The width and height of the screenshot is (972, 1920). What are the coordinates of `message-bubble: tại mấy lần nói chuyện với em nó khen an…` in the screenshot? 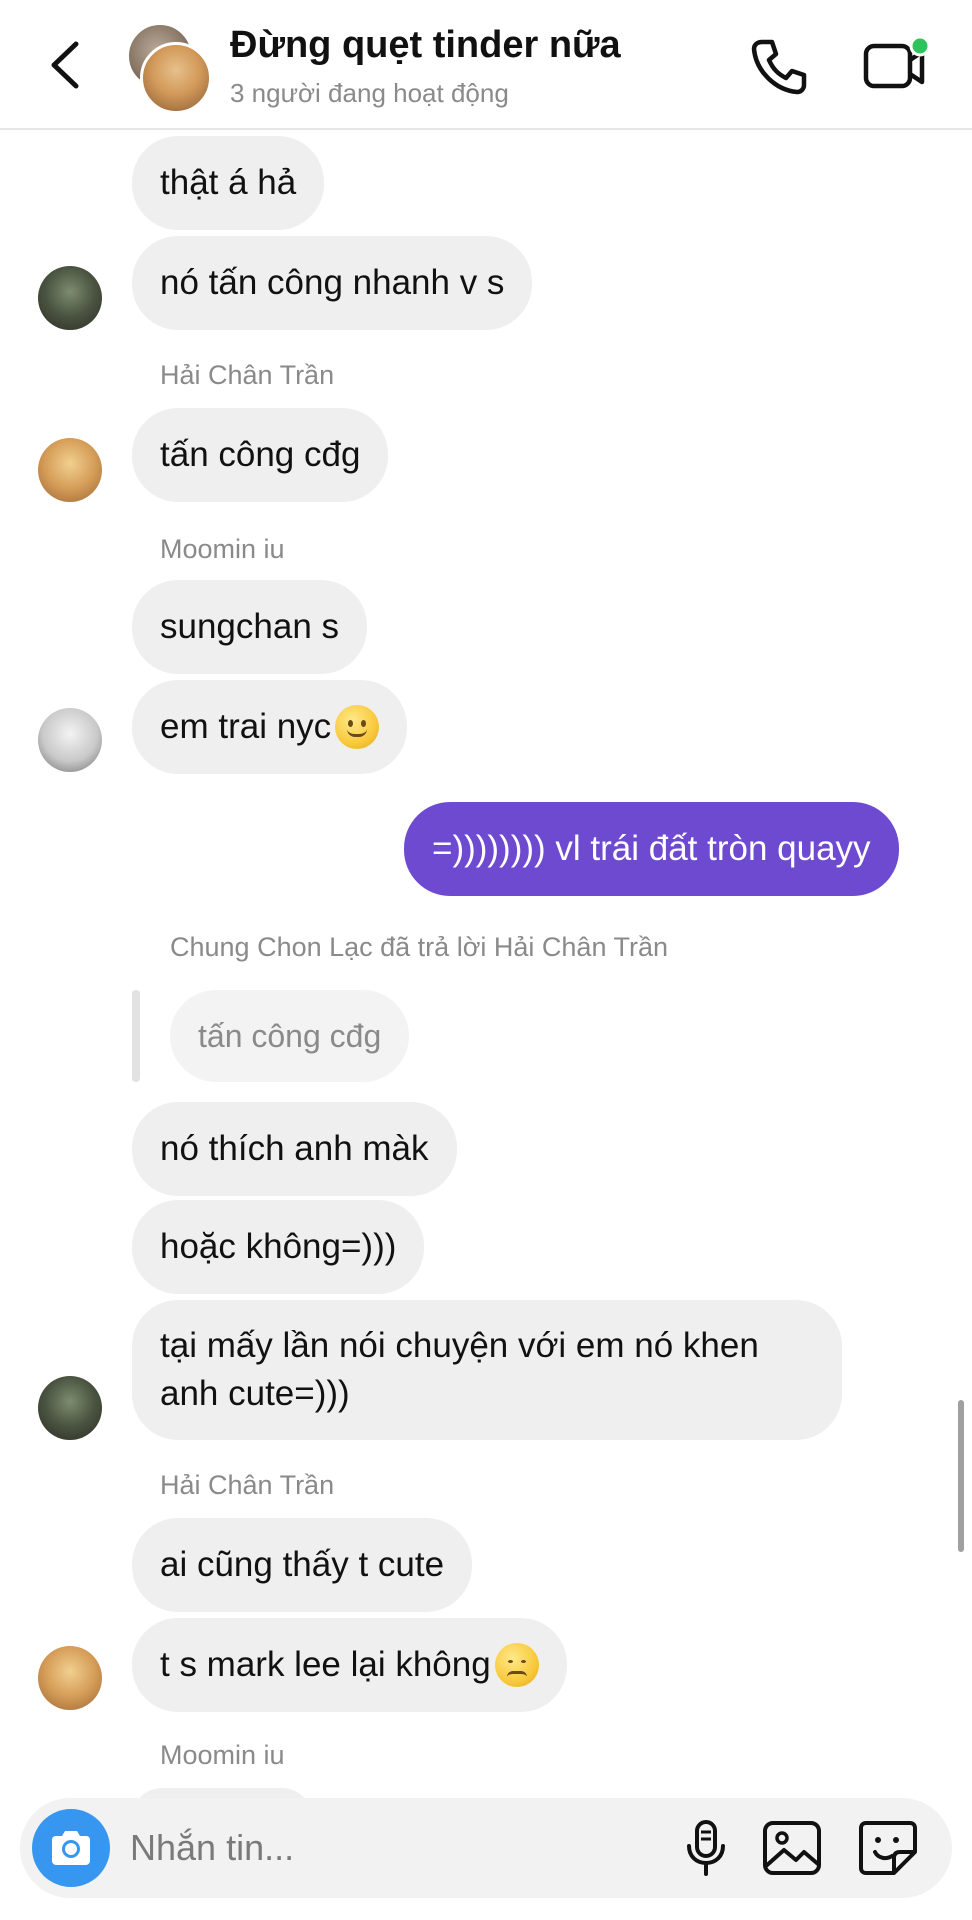 It's located at (487, 1370).